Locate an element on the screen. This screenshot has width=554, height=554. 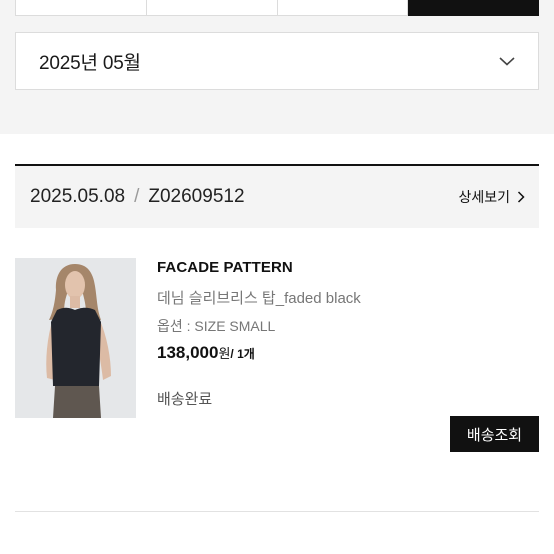
order-date: 2025.05.08 is located at coordinates (78, 196).